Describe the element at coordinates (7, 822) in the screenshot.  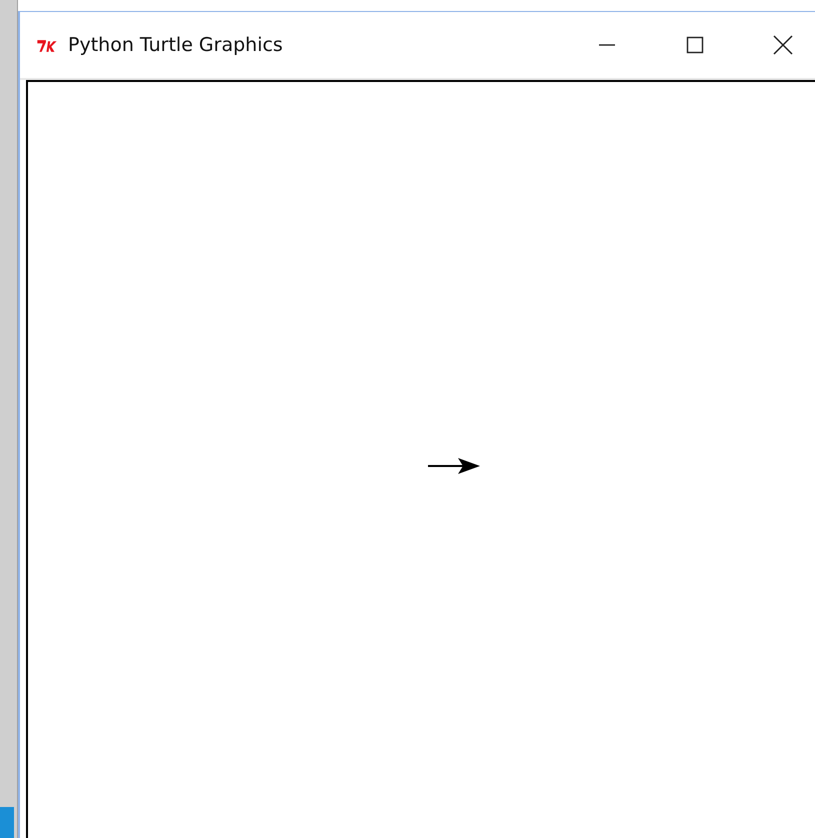
I see `taskbar-edge` at that location.